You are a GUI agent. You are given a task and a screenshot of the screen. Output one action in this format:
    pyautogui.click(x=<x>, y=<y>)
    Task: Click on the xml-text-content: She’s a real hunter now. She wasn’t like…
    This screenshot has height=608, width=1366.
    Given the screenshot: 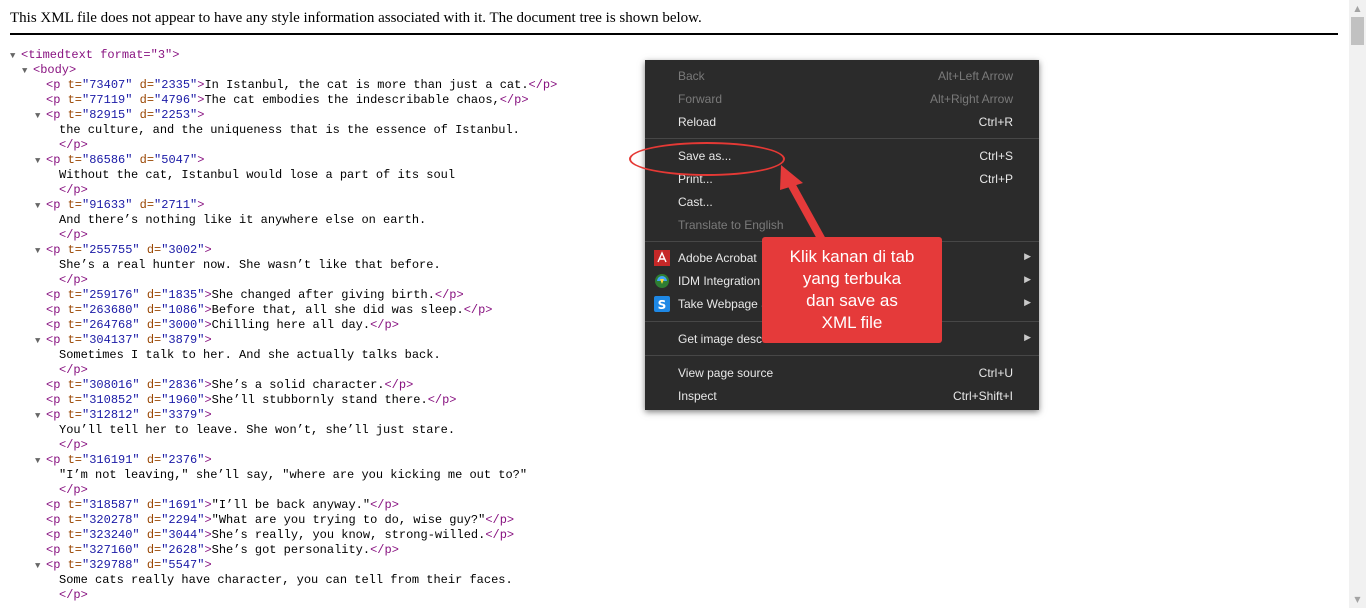 What is the action you would take?
    pyautogui.click(x=250, y=265)
    